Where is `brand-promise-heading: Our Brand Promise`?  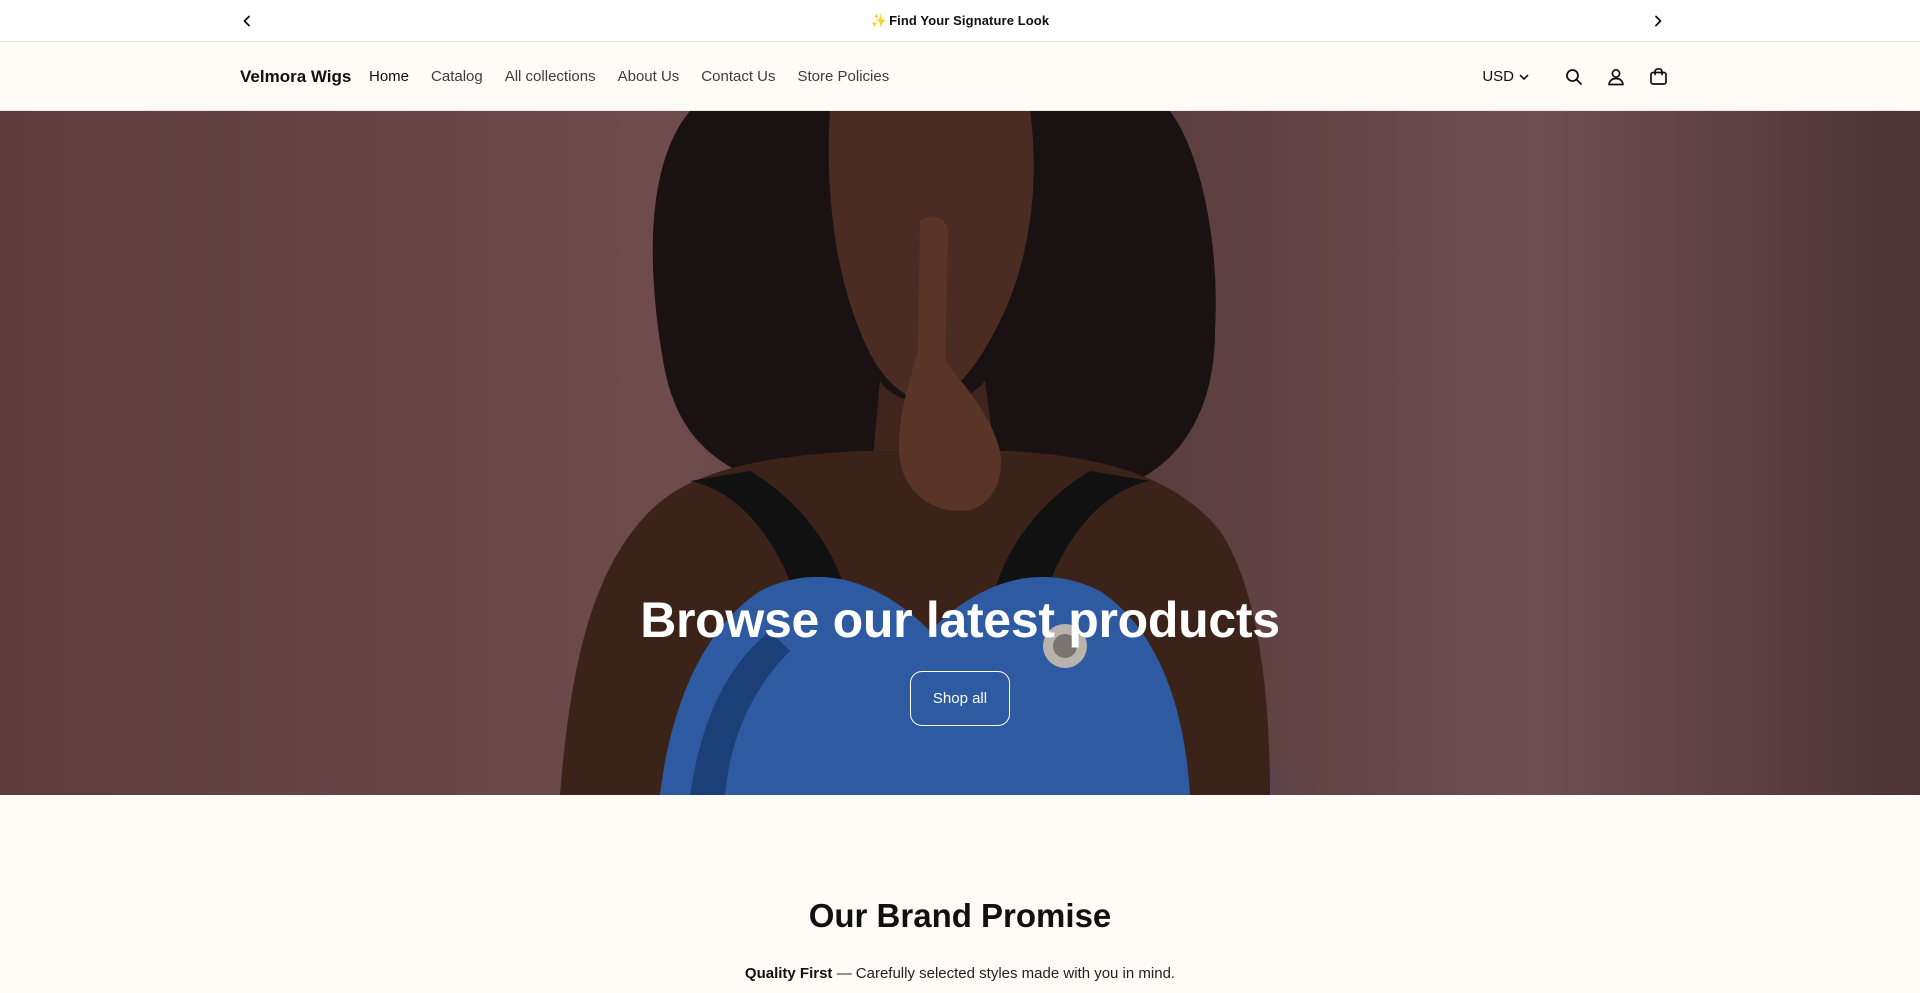 brand-promise-heading: Our Brand Promise is located at coordinates (960, 915).